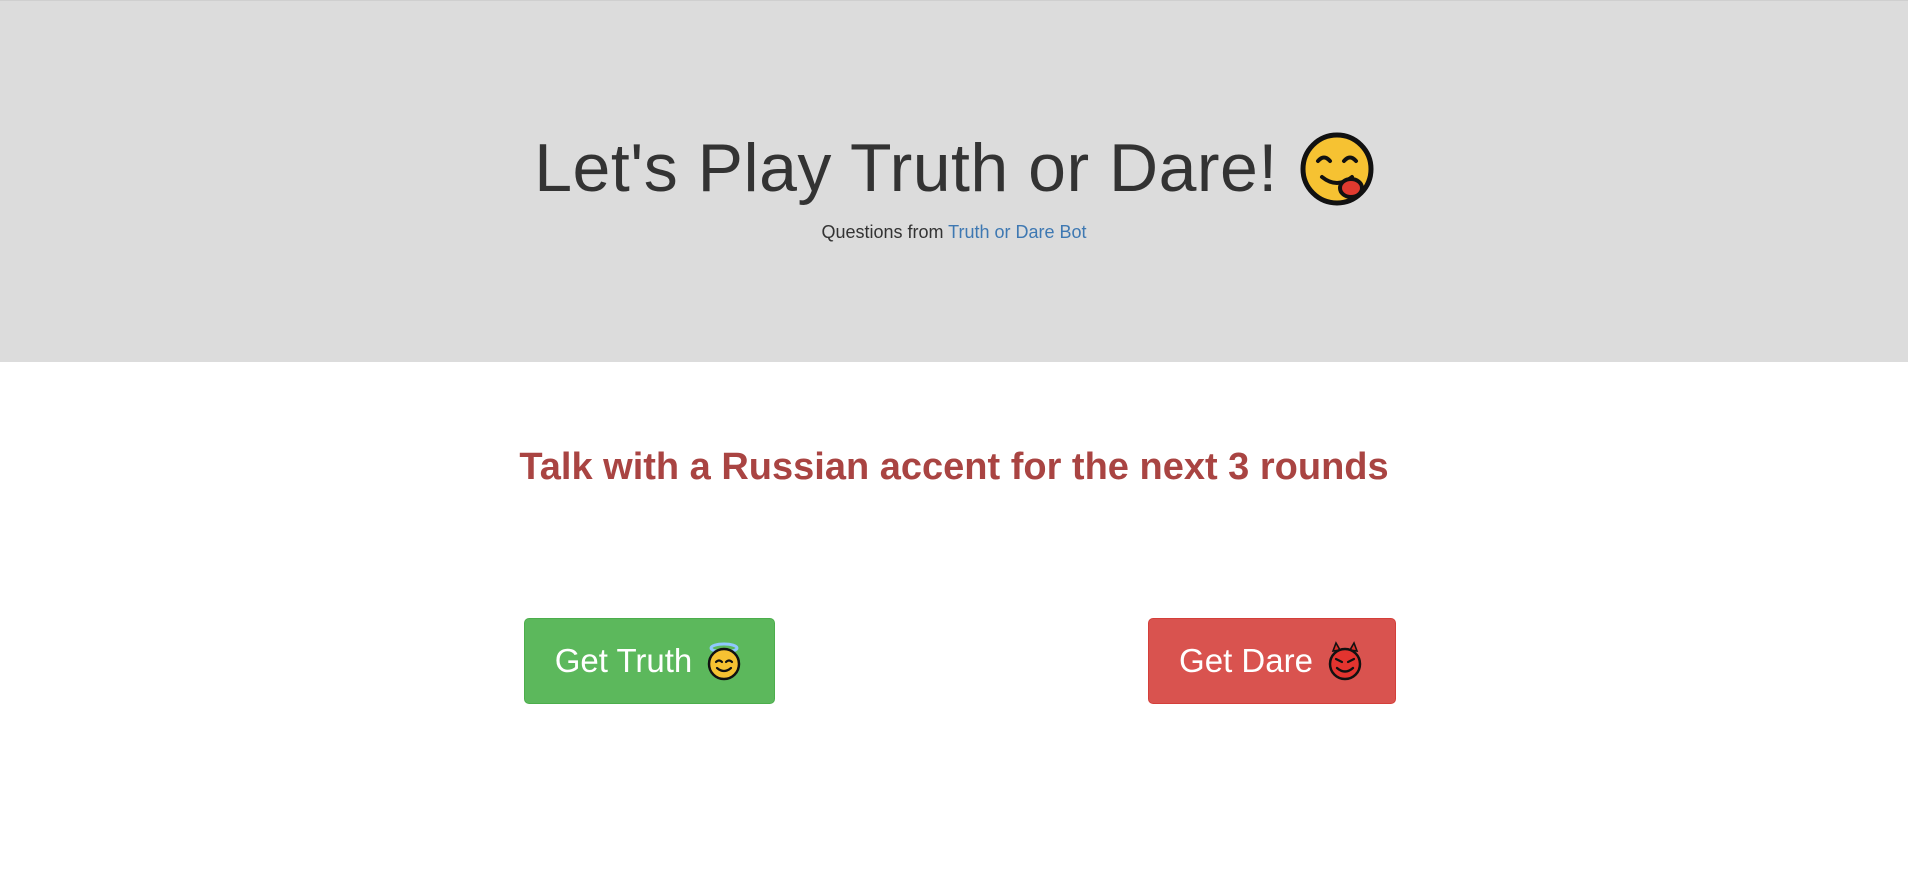 The height and width of the screenshot is (888, 1908). Describe the element at coordinates (882, 232) in the screenshot. I see `subtitle-prefix: Questions from` at that location.